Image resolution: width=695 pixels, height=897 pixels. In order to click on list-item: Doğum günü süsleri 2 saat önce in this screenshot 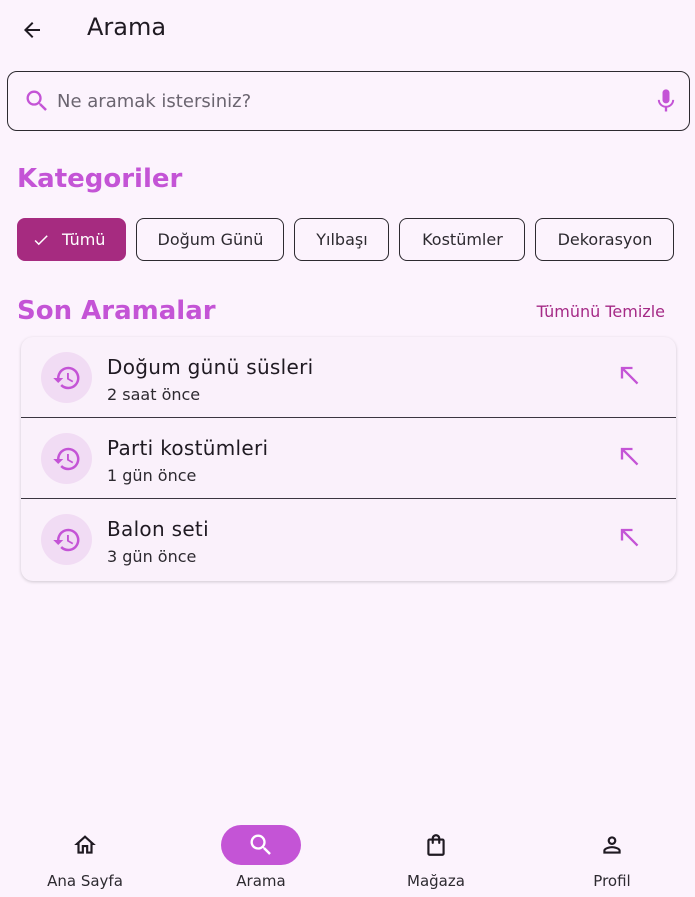, I will do `click(348, 377)`.